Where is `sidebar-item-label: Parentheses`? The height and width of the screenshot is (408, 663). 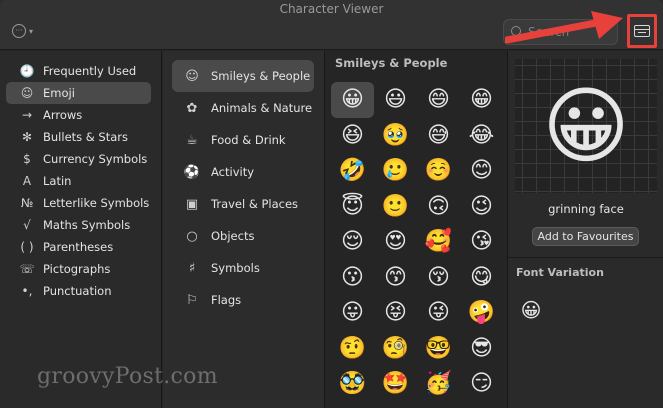
sidebar-item-label: Parentheses is located at coordinates (78, 247).